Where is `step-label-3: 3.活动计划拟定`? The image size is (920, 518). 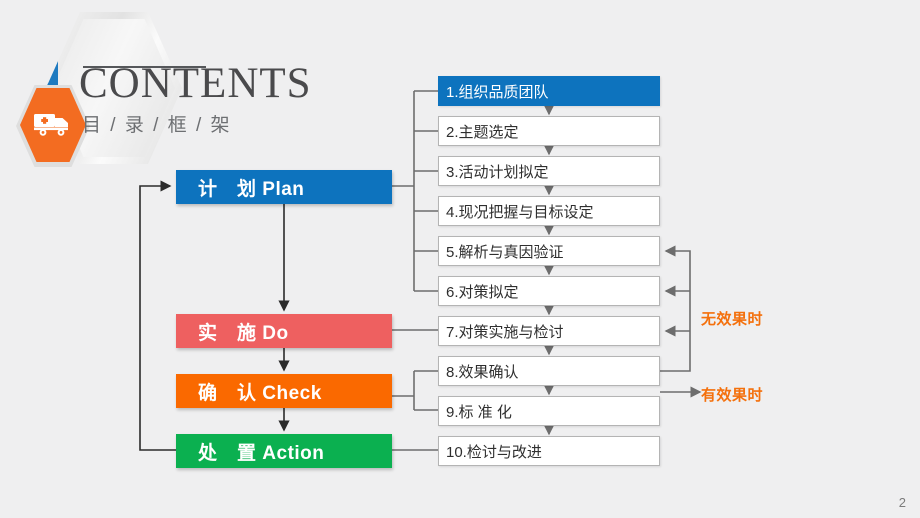
step-label-3: 3.活动计划拟定 is located at coordinates (497, 172).